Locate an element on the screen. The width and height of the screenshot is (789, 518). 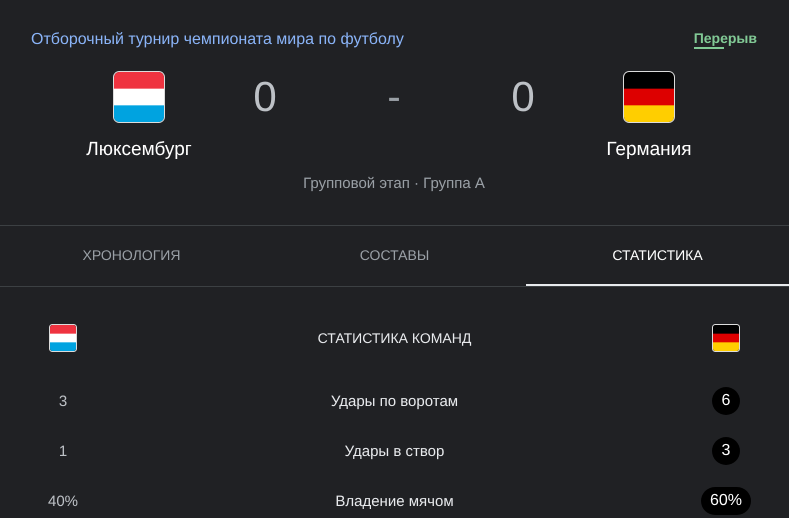
competition-title: Отборочный турнир чемпионата мира по футболу is located at coordinates (217, 39).